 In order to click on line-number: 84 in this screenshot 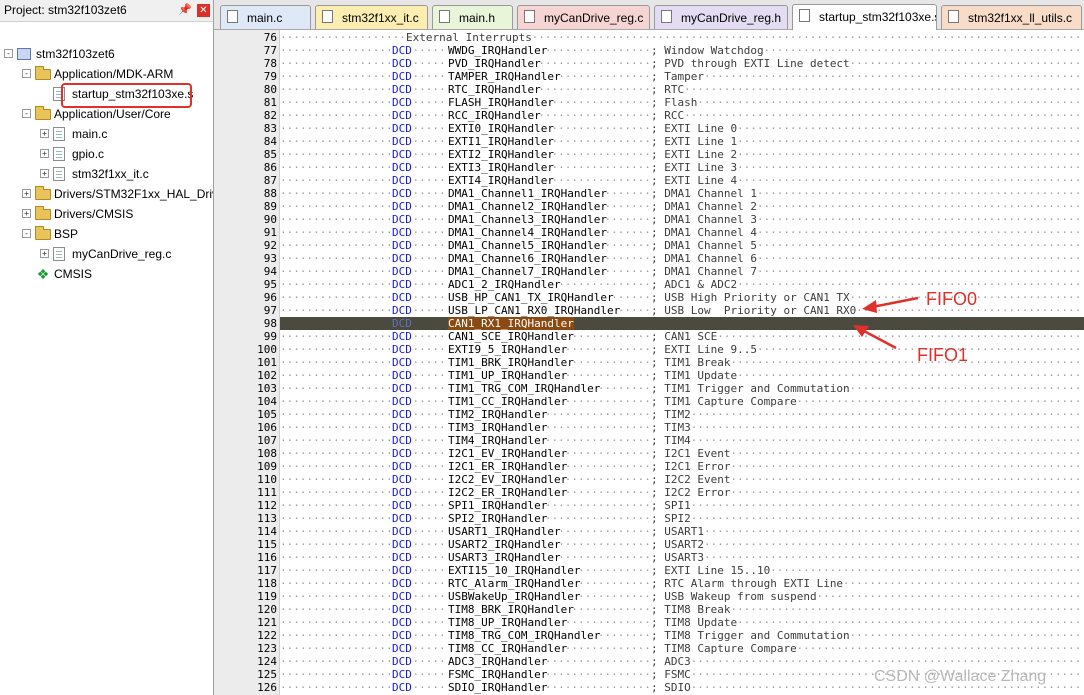, I will do `click(270, 141)`.